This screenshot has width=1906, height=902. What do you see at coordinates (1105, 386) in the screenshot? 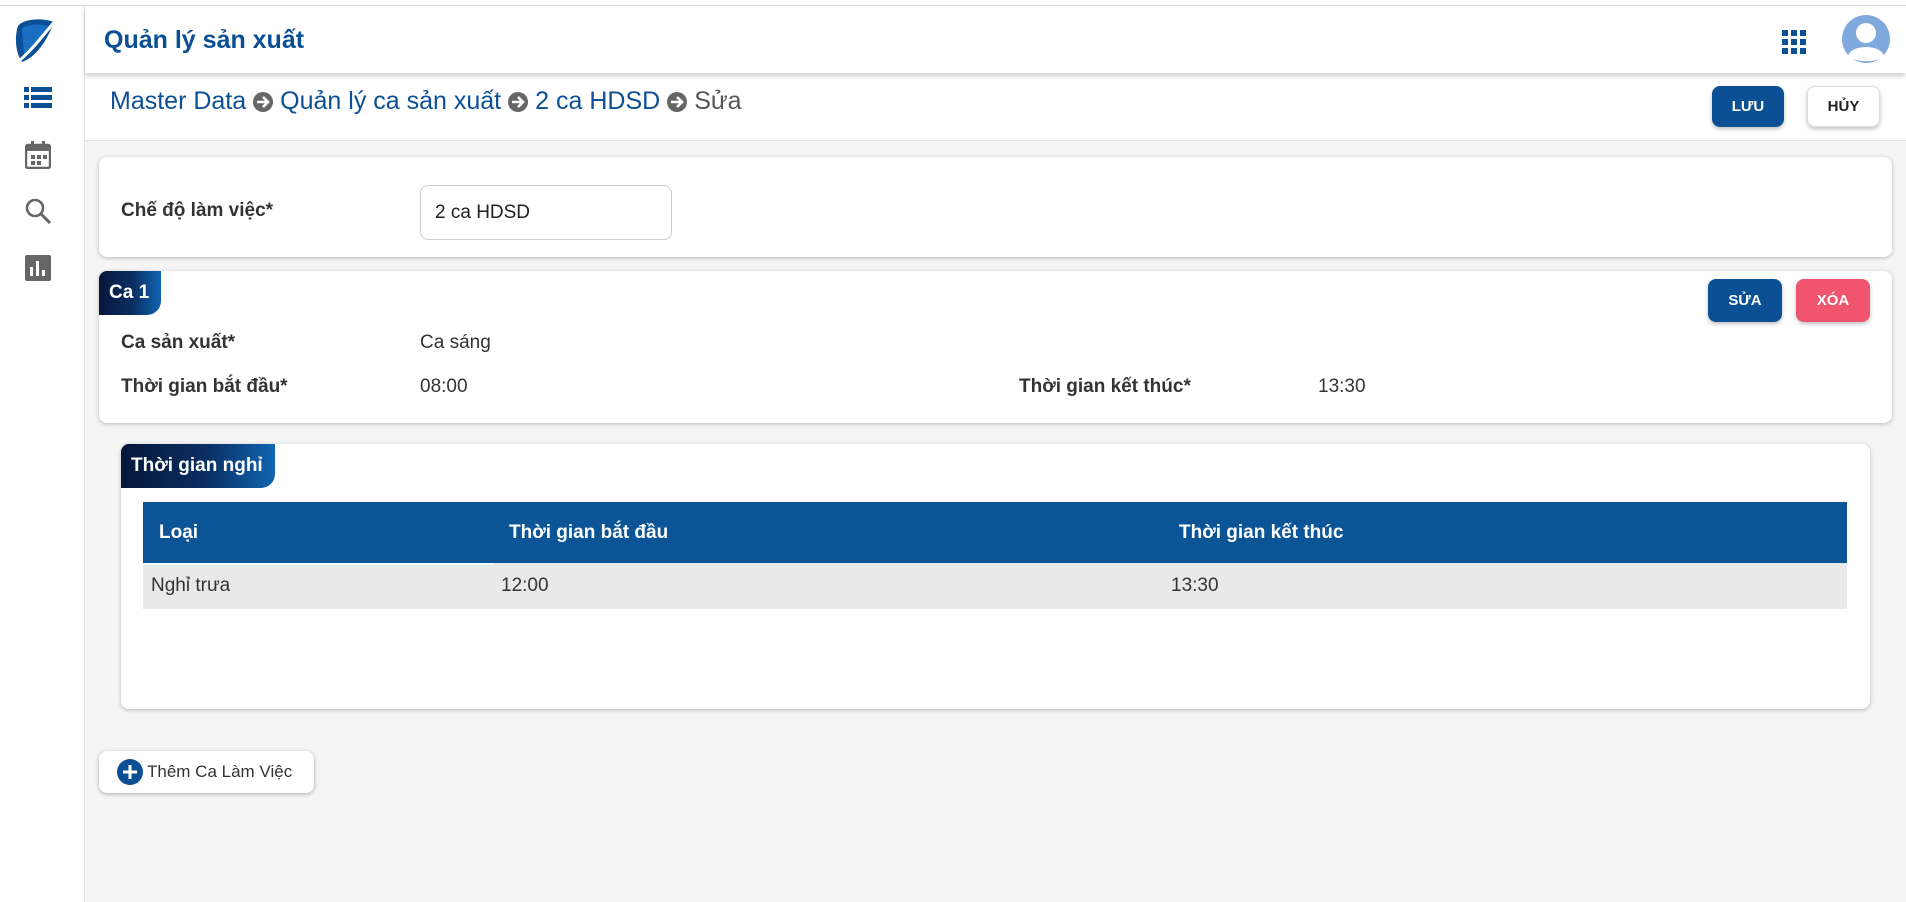
I see `end-time-label: Thời gian kết thúc*` at bounding box center [1105, 386].